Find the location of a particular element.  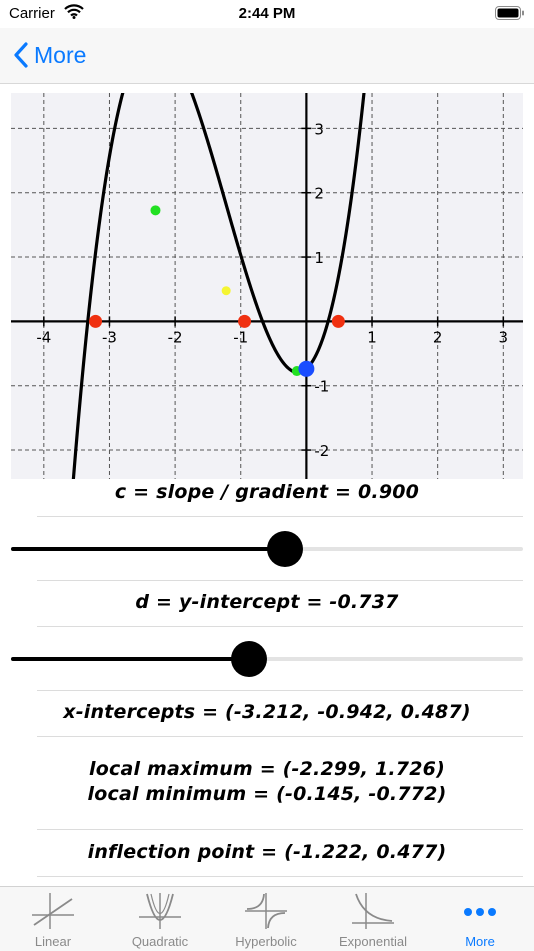

y-intercept-slider is located at coordinates (267, 659).